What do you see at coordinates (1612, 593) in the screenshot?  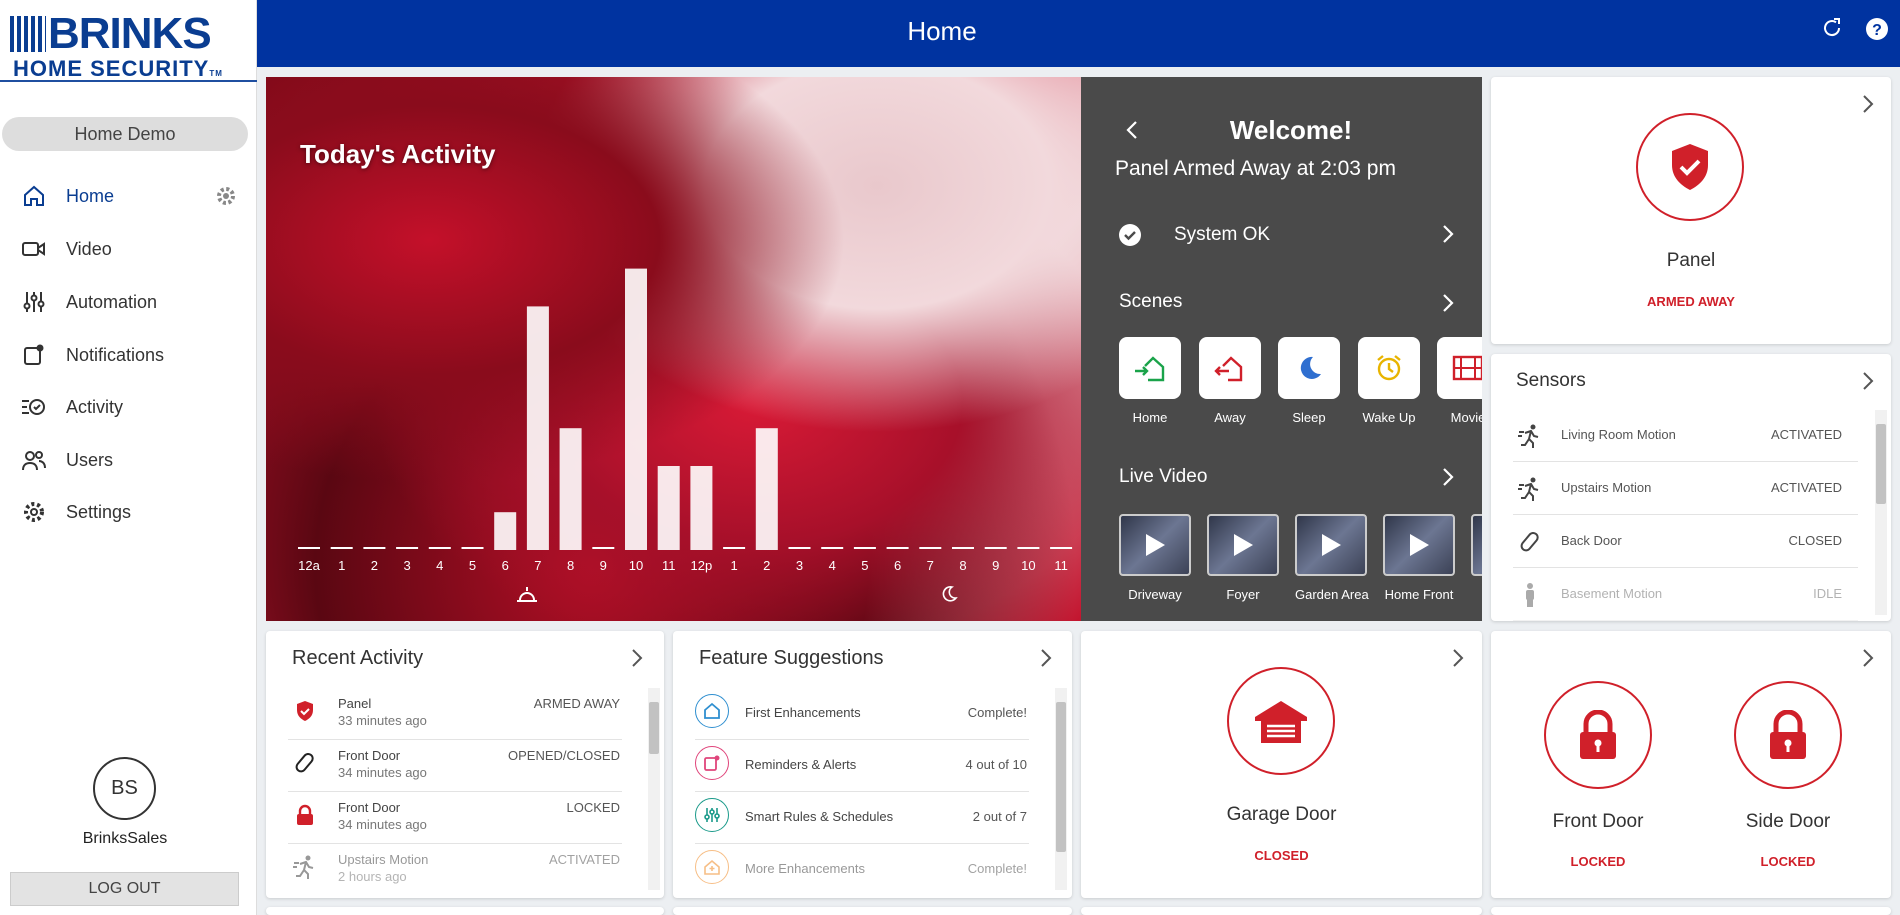 I see `sensor-name: Basement Motion` at bounding box center [1612, 593].